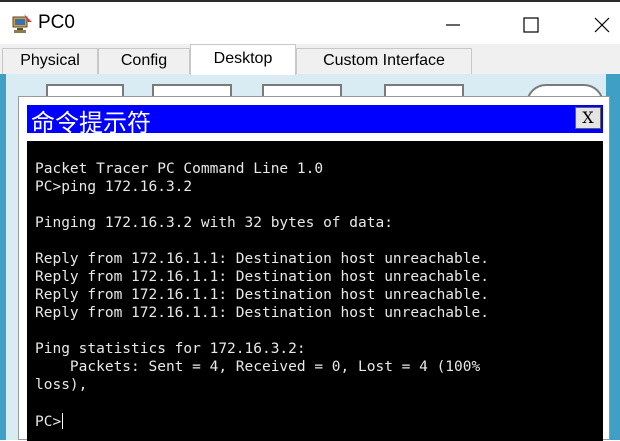 The image size is (620, 441). Describe the element at coordinates (531, 25) in the screenshot. I see `maximize-icon` at that location.